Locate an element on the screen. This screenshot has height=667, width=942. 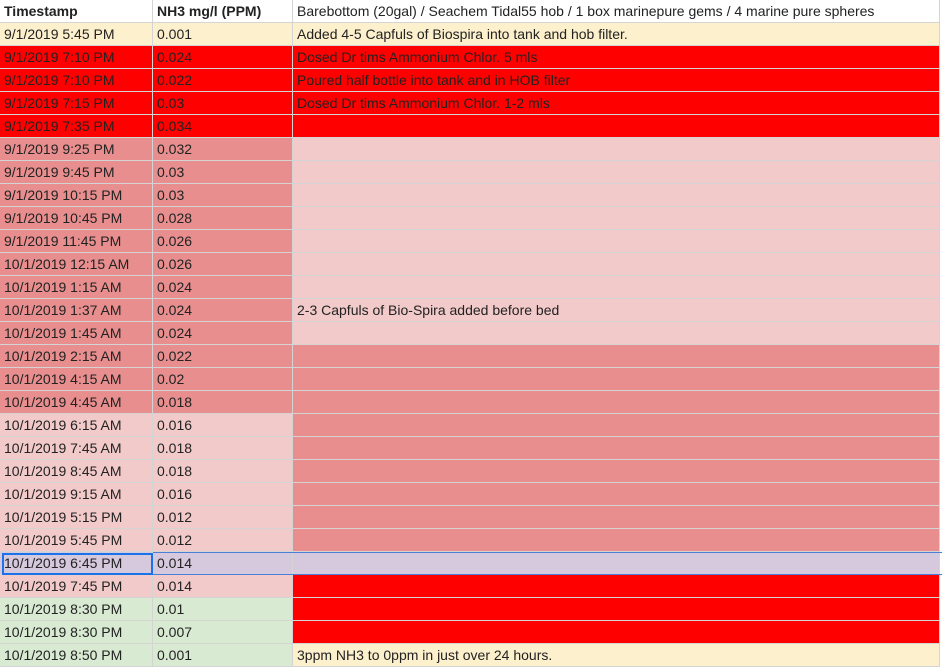
table-row: 10/1/2019 9:15 AM 0.016 is located at coordinates (471, 494).